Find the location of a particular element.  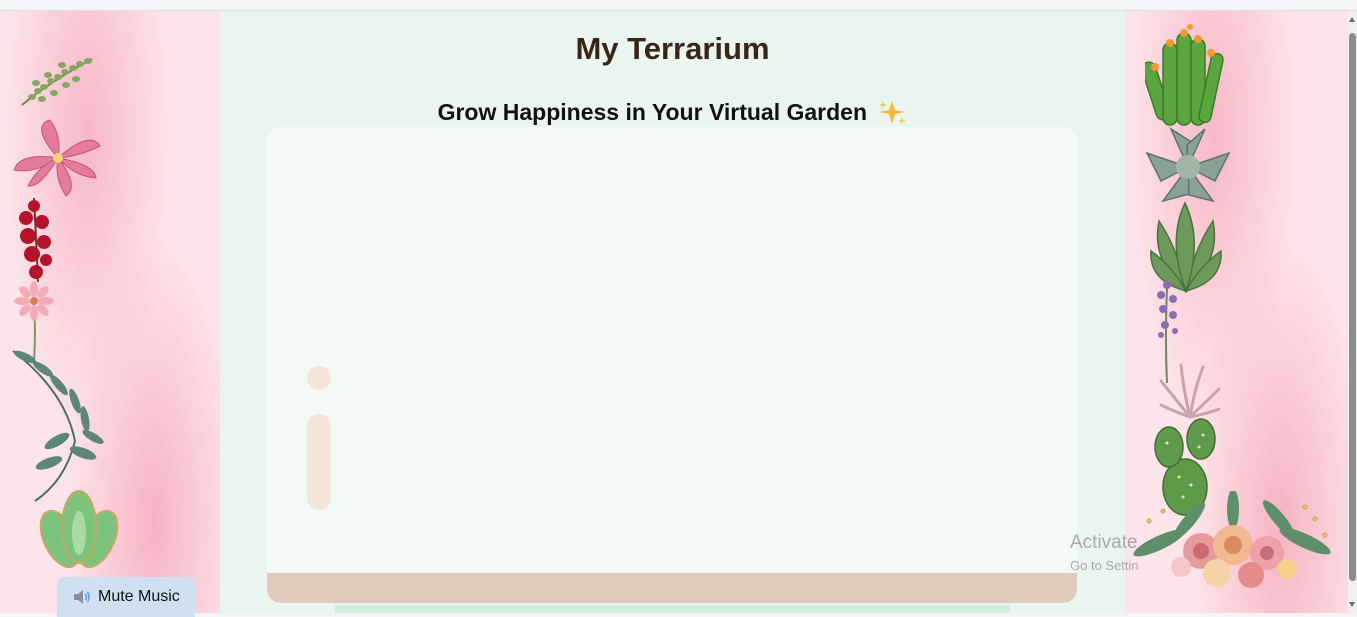

page-subtitle: Grow Happiness in Your Virtual Garden is located at coordinates (672, 112).